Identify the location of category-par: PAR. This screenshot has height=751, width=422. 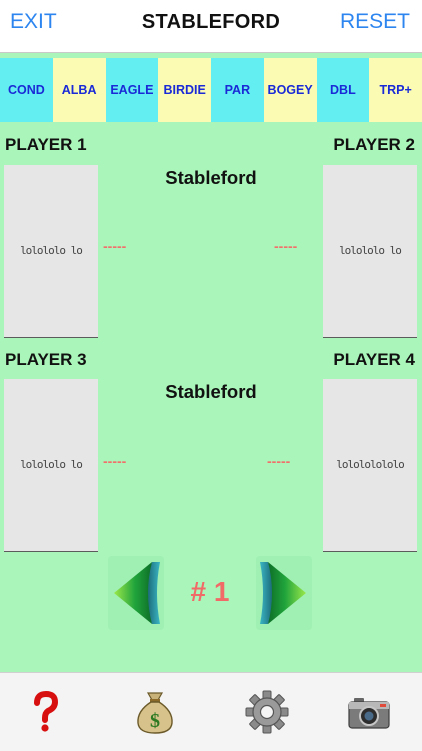
(237, 90).